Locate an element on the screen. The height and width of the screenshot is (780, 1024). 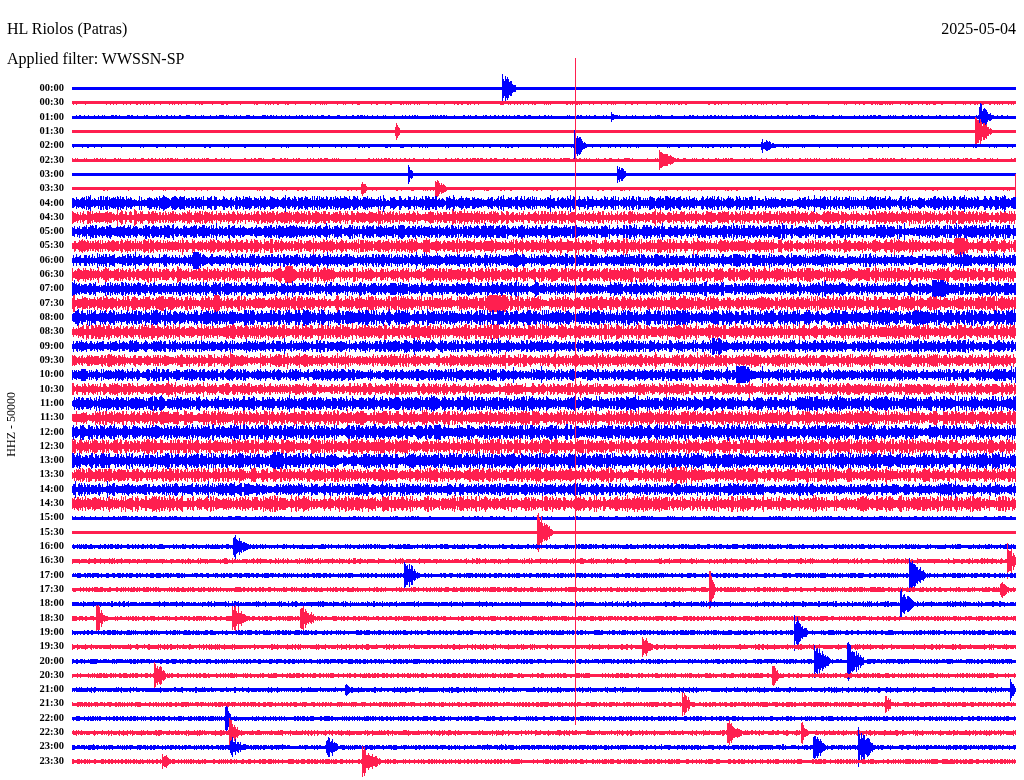
time-label: 14:30 is located at coordinates (51, 503).